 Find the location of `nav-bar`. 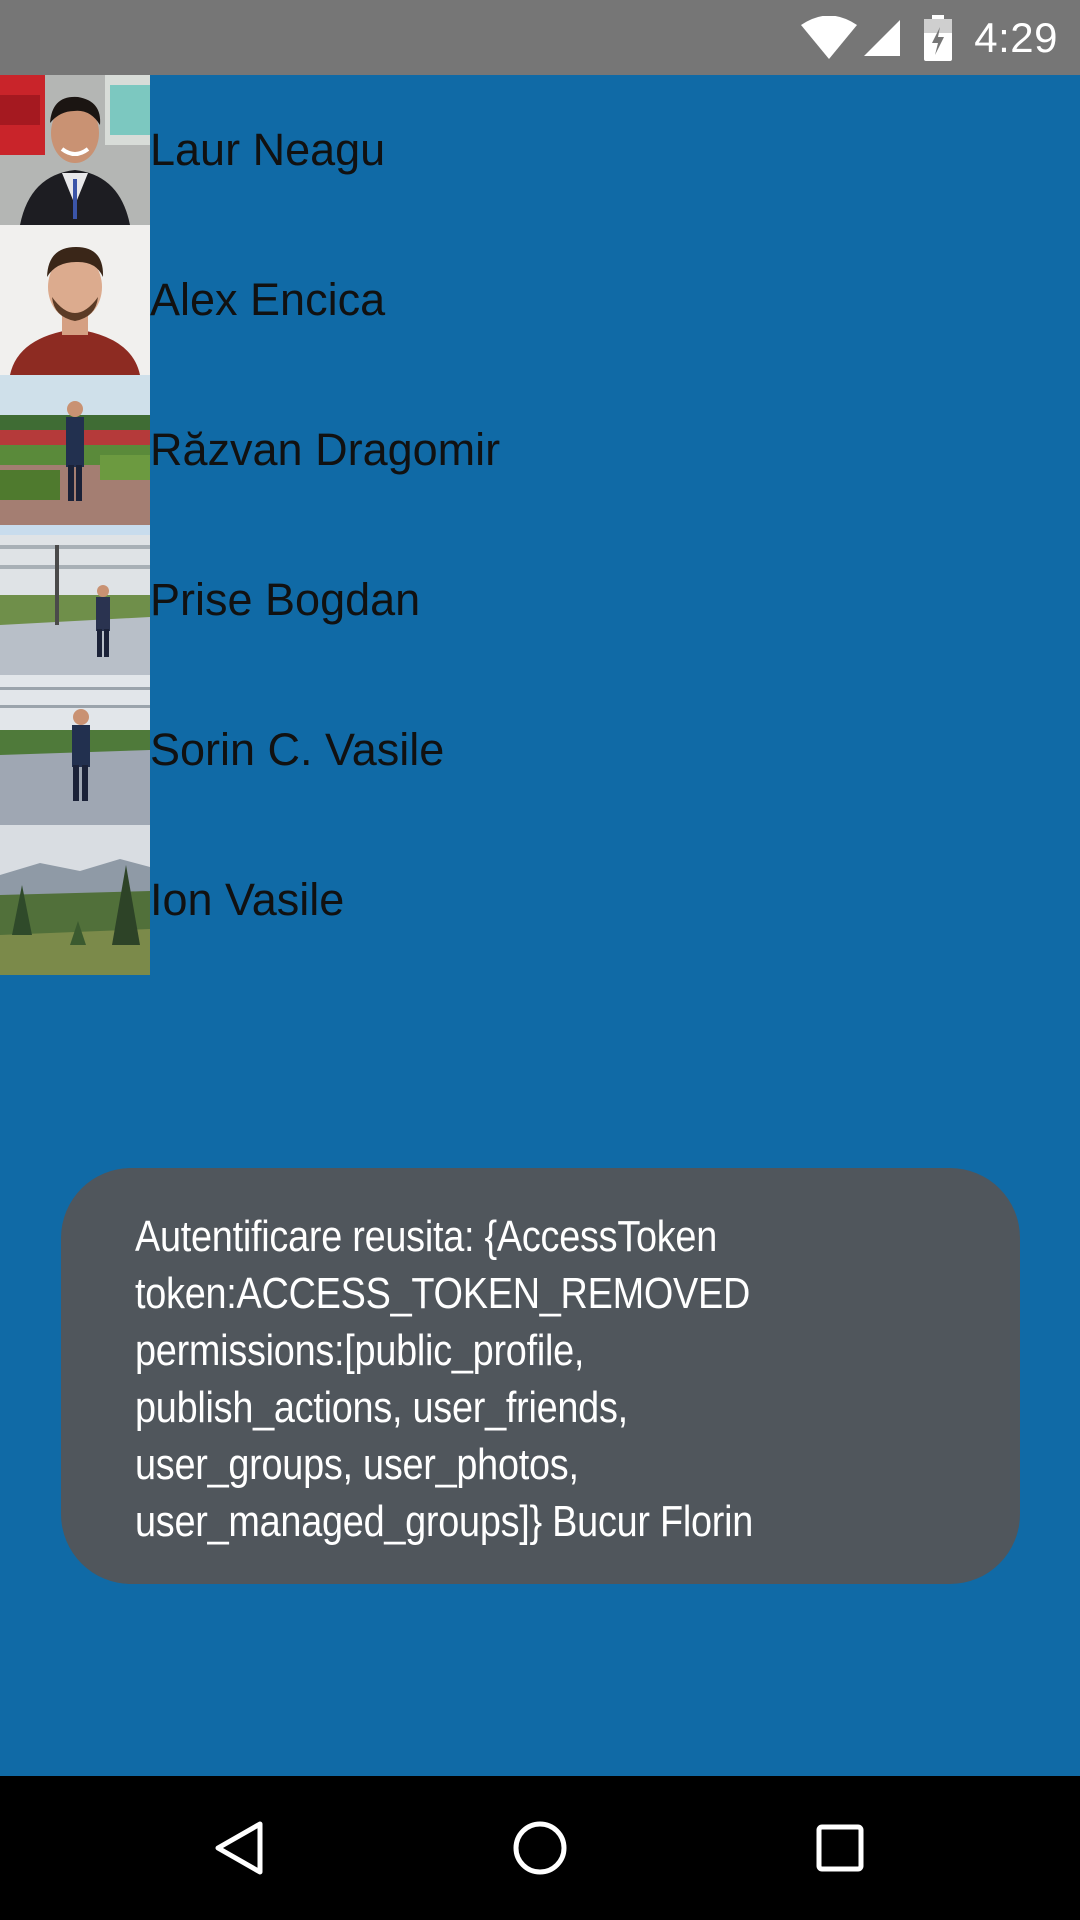

nav-bar is located at coordinates (540, 1848).